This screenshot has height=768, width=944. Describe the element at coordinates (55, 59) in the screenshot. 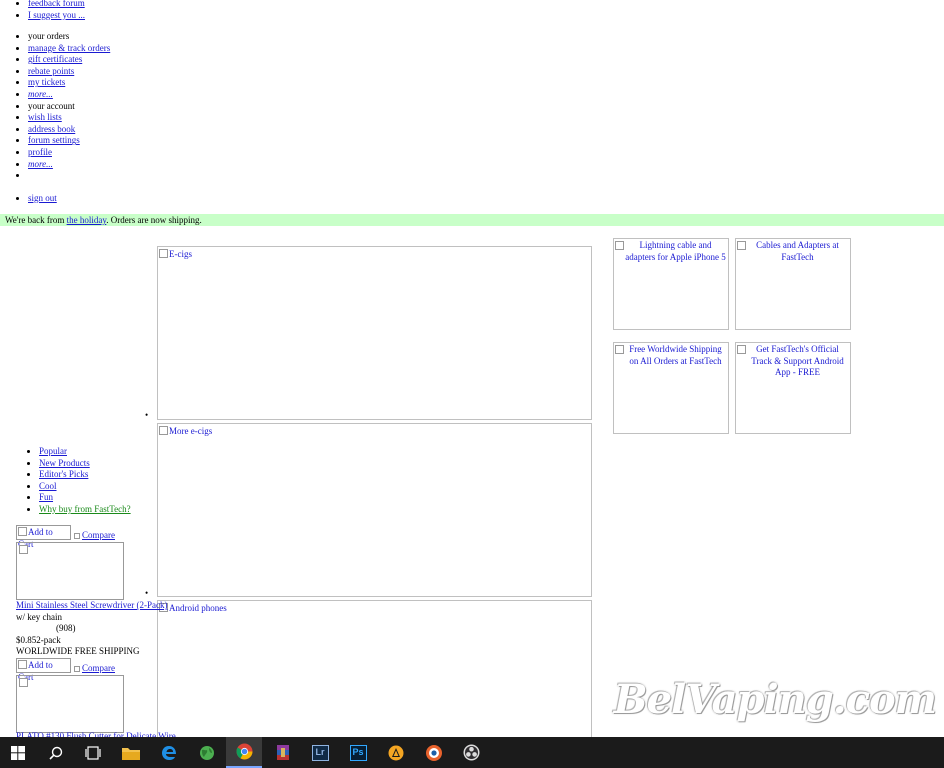

I see `account-menu-link: gift certificates` at that location.